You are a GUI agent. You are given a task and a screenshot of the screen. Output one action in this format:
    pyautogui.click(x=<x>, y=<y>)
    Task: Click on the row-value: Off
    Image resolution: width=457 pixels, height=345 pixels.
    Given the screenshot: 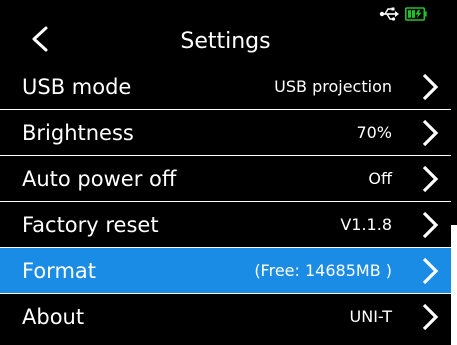 What is the action you would take?
    pyautogui.click(x=380, y=178)
    